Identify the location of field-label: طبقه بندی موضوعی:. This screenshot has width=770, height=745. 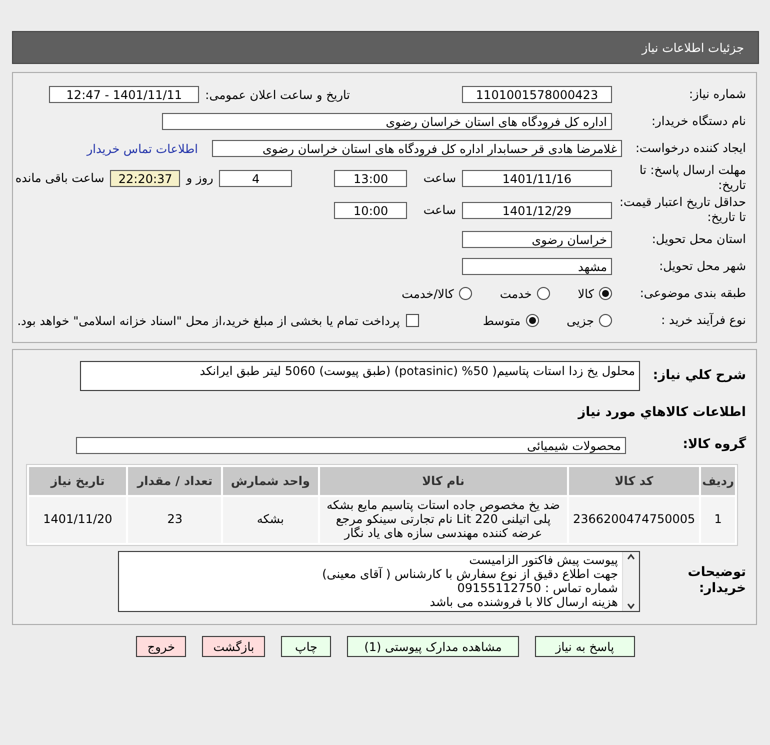
(692, 293).